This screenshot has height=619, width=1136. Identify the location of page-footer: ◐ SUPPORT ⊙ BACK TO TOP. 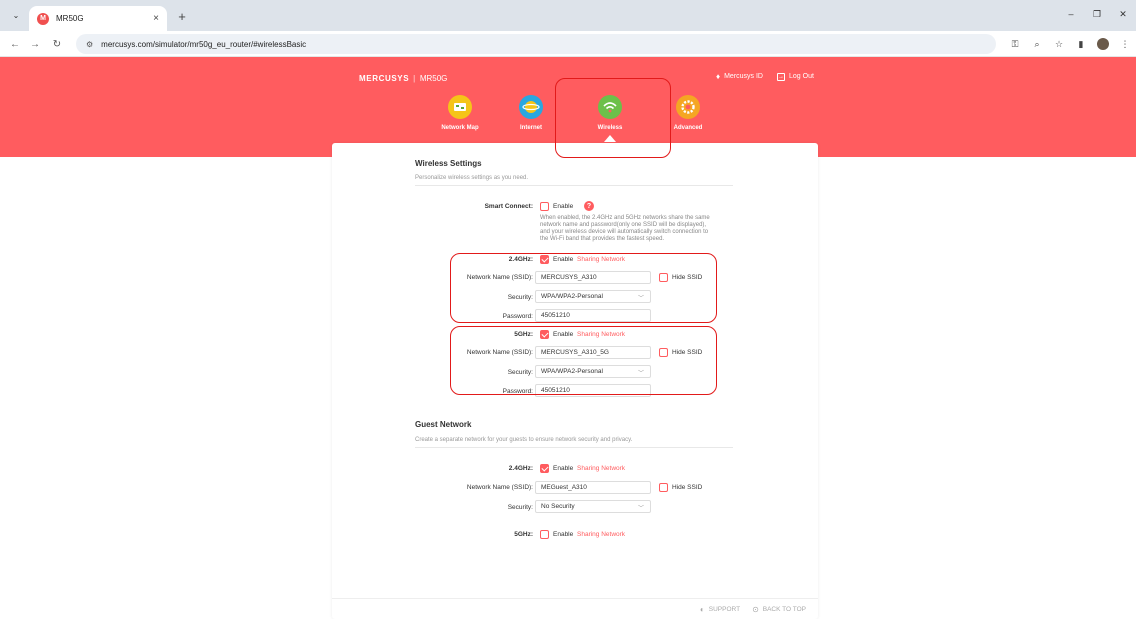
(575, 608).